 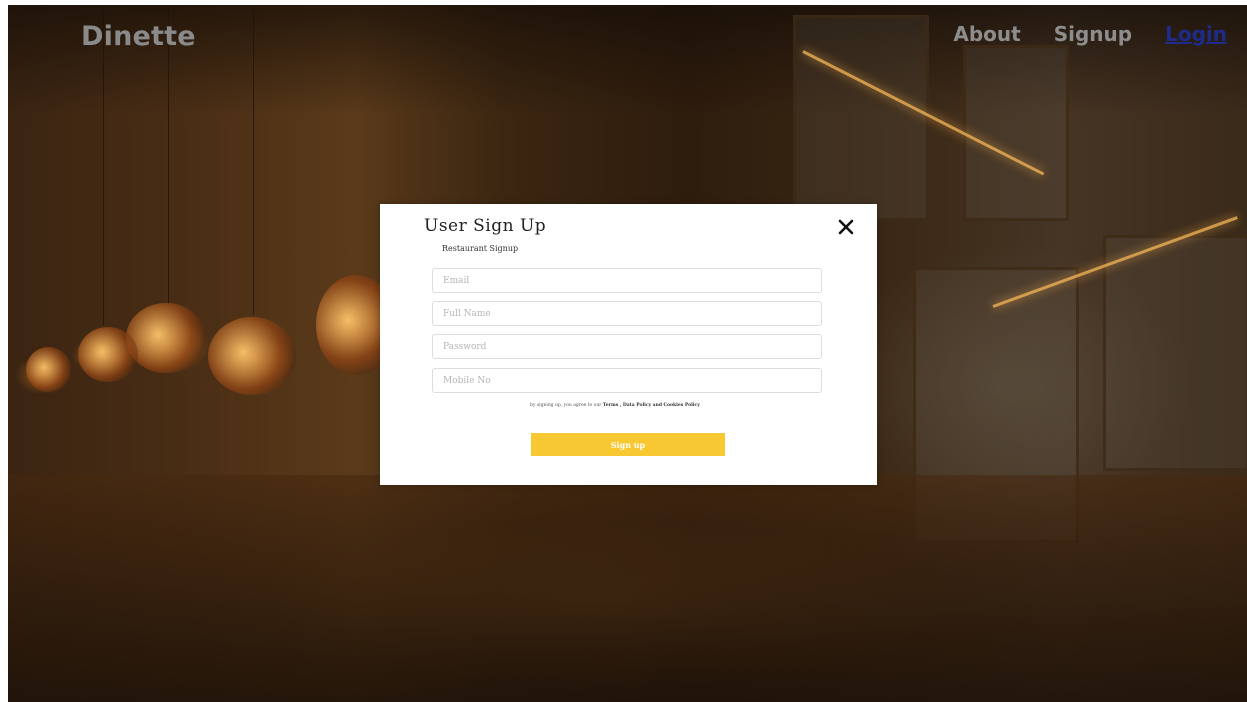 What do you see at coordinates (1196, 34) in the screenshot?
I see `nav-login-link: Login` at bounding box center [1196, 34].